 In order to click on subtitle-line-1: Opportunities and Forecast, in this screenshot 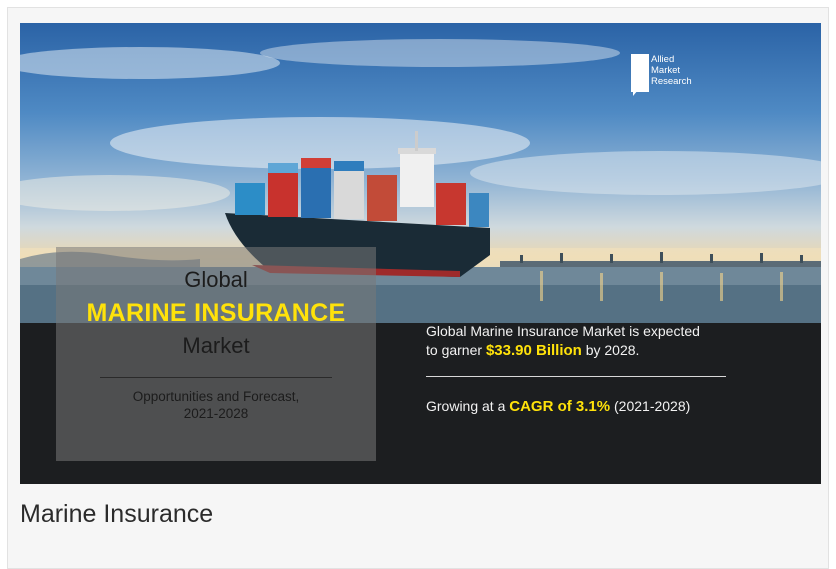, I will do `click(216, 396)`.